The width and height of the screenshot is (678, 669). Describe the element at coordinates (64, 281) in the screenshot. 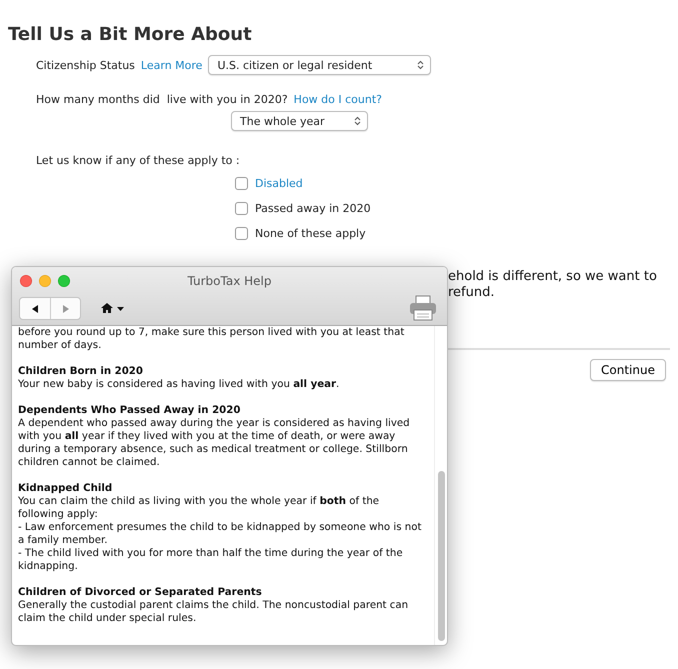

I see `maximize-icon` at that location.